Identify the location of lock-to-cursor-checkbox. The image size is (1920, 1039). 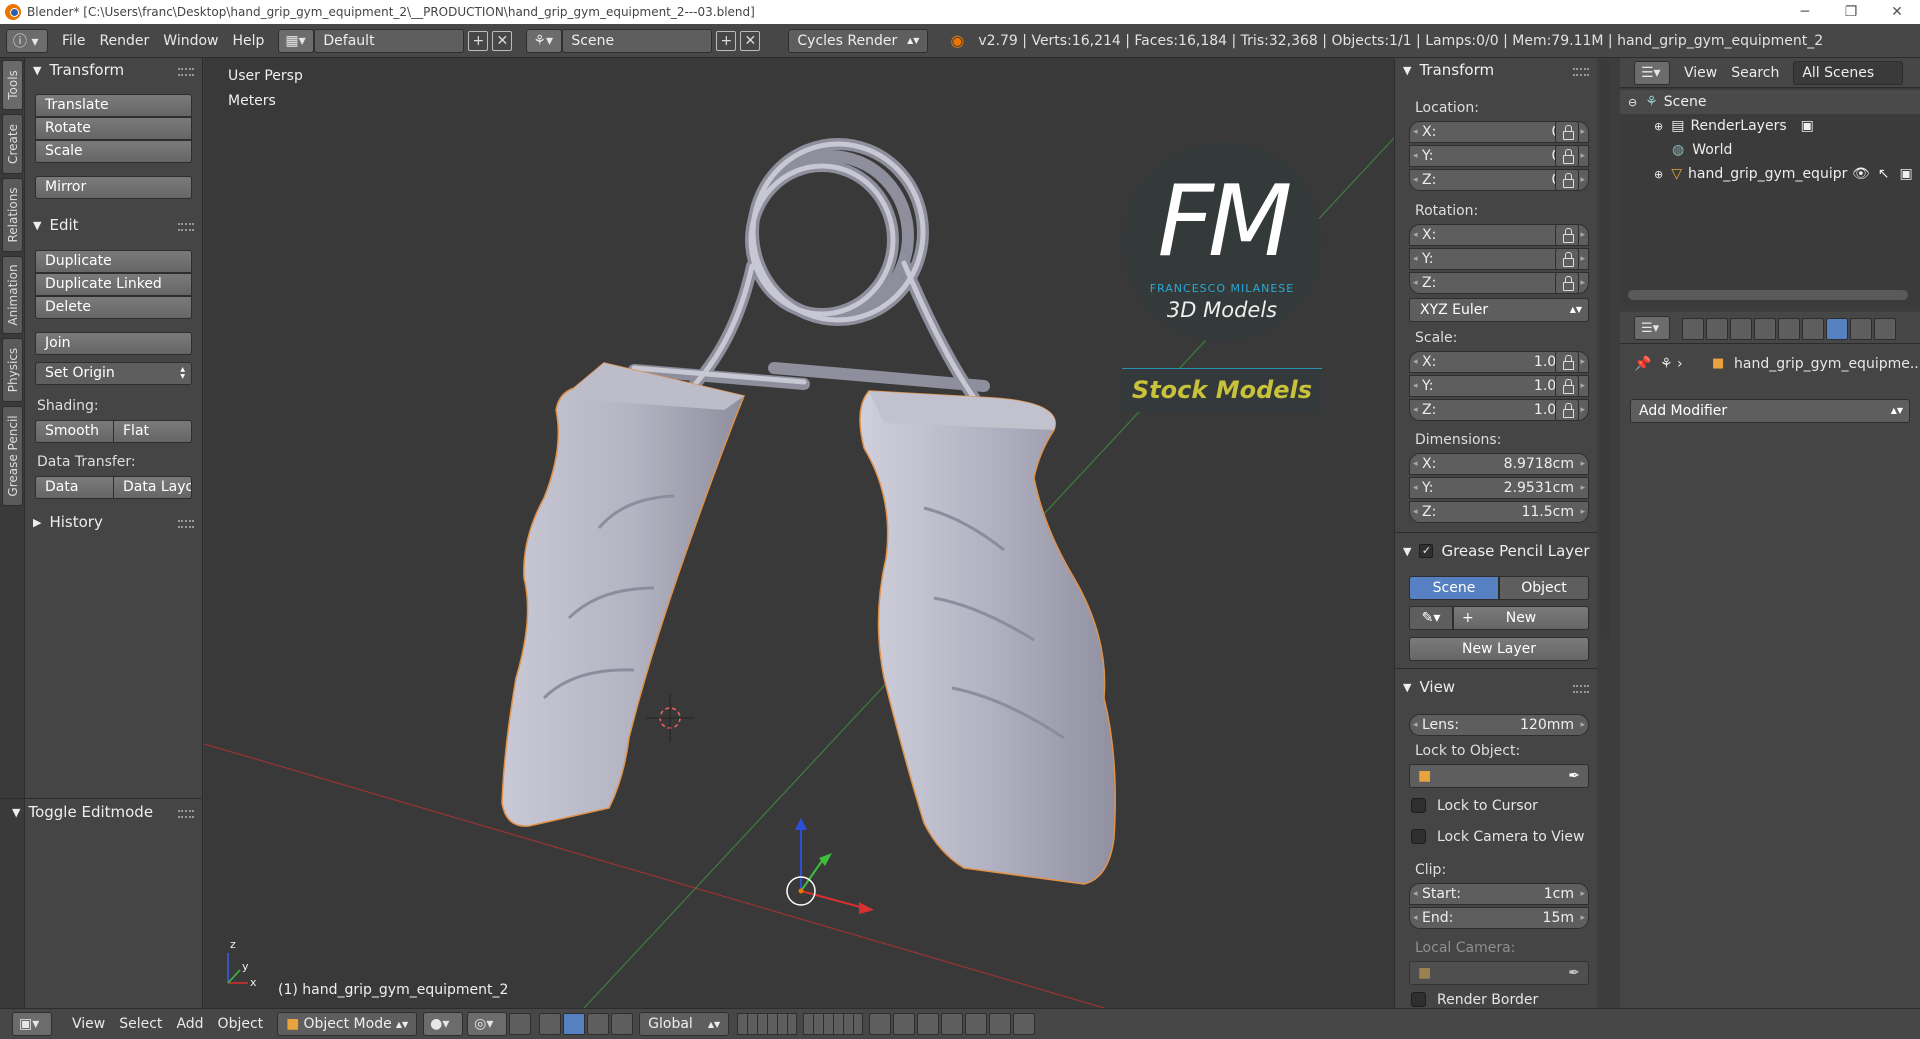
(1418, 805).